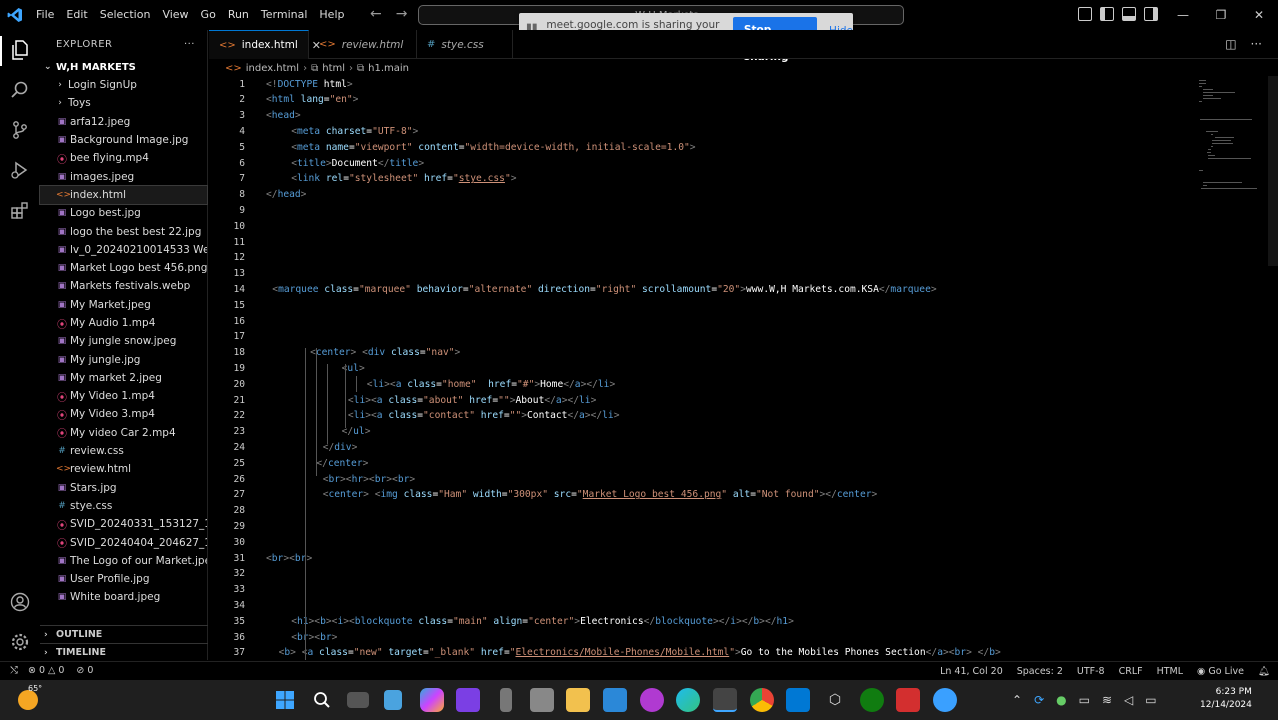  I want to click on vertical-scrollbar, so click(1273, 171).